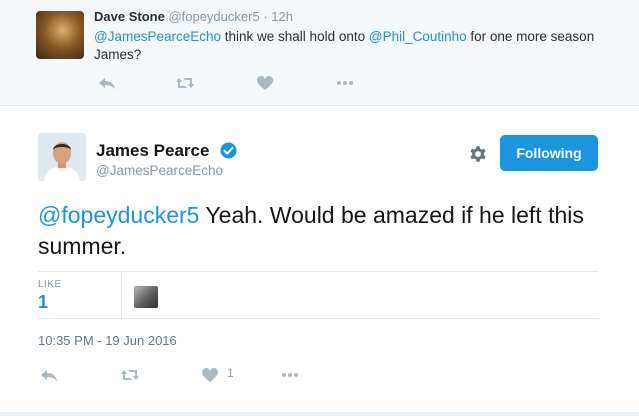  Describe the element at coordinates (152, 151) in the screenshot. I see `author-name: James Pearce` at that location.